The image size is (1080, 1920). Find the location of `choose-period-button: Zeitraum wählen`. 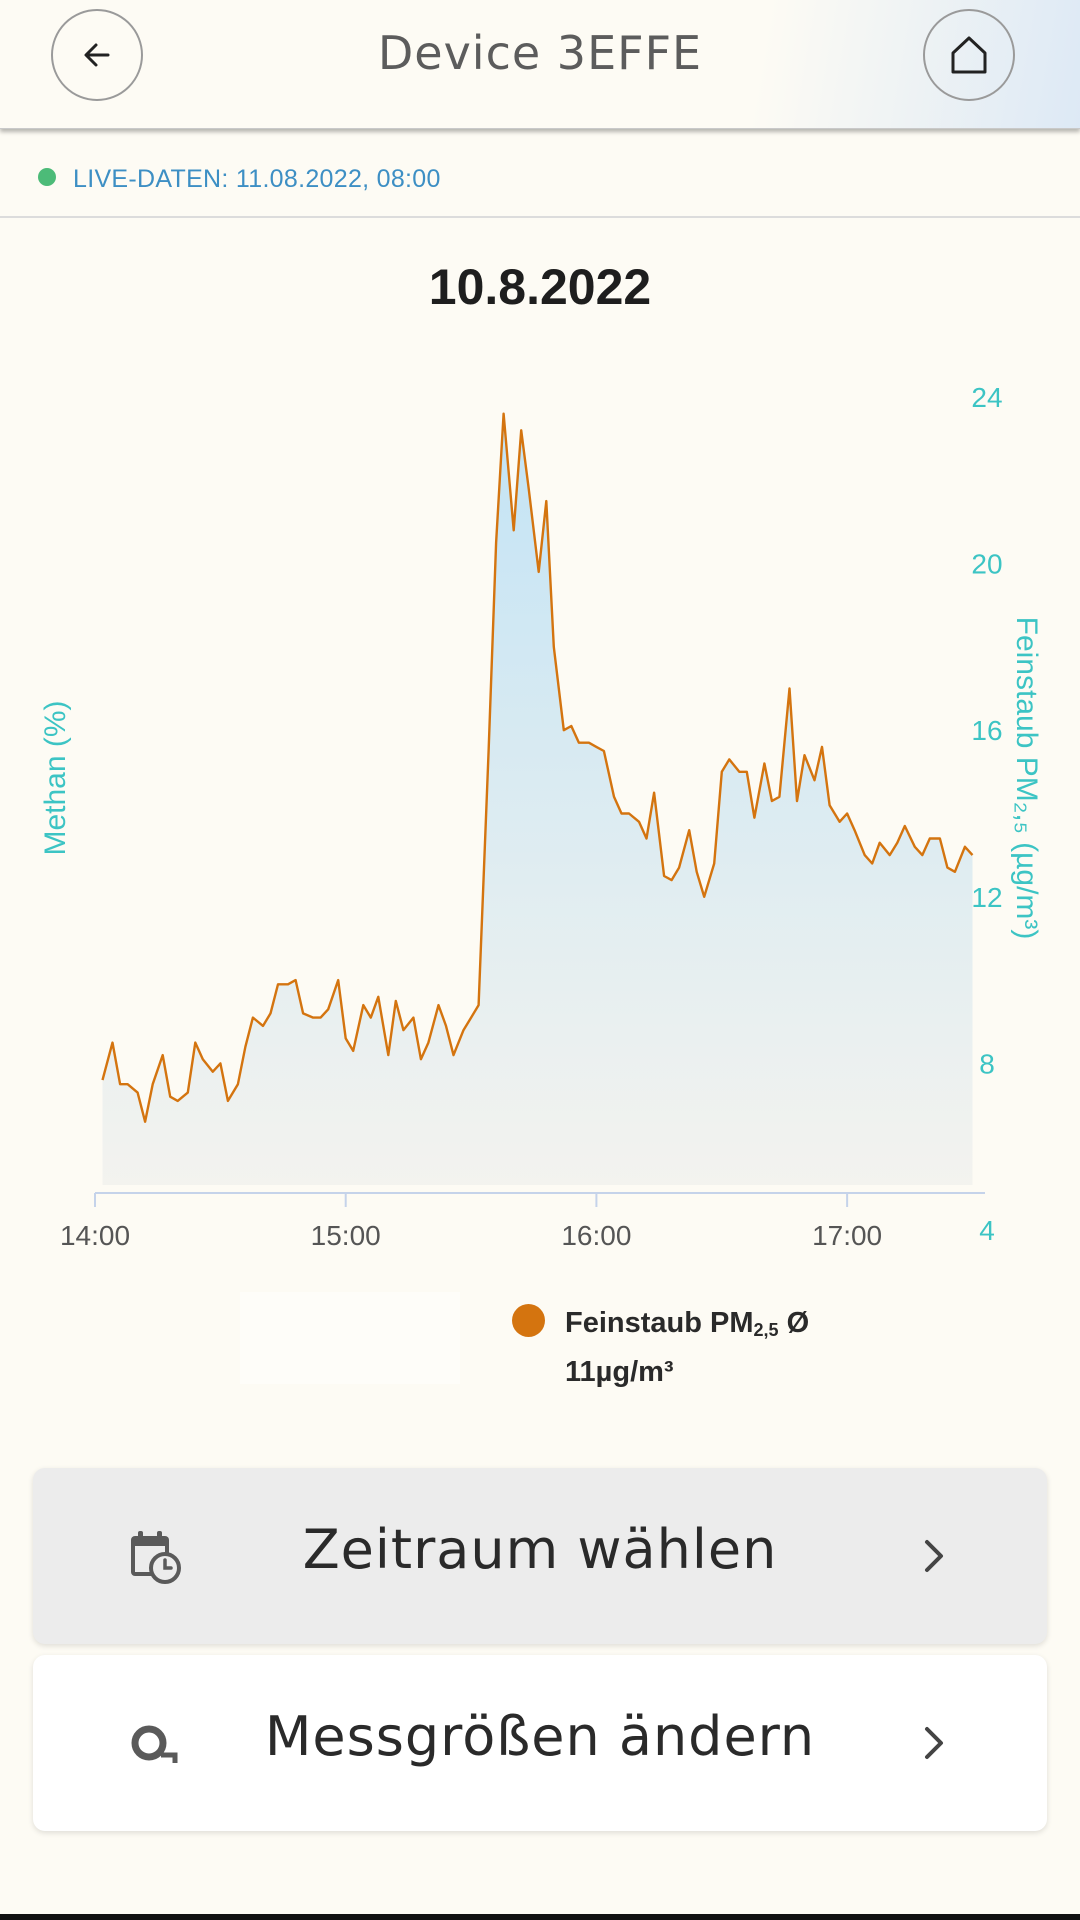

choose-period-button: Zeitraum wählen is located at coordinates (540, 1556).